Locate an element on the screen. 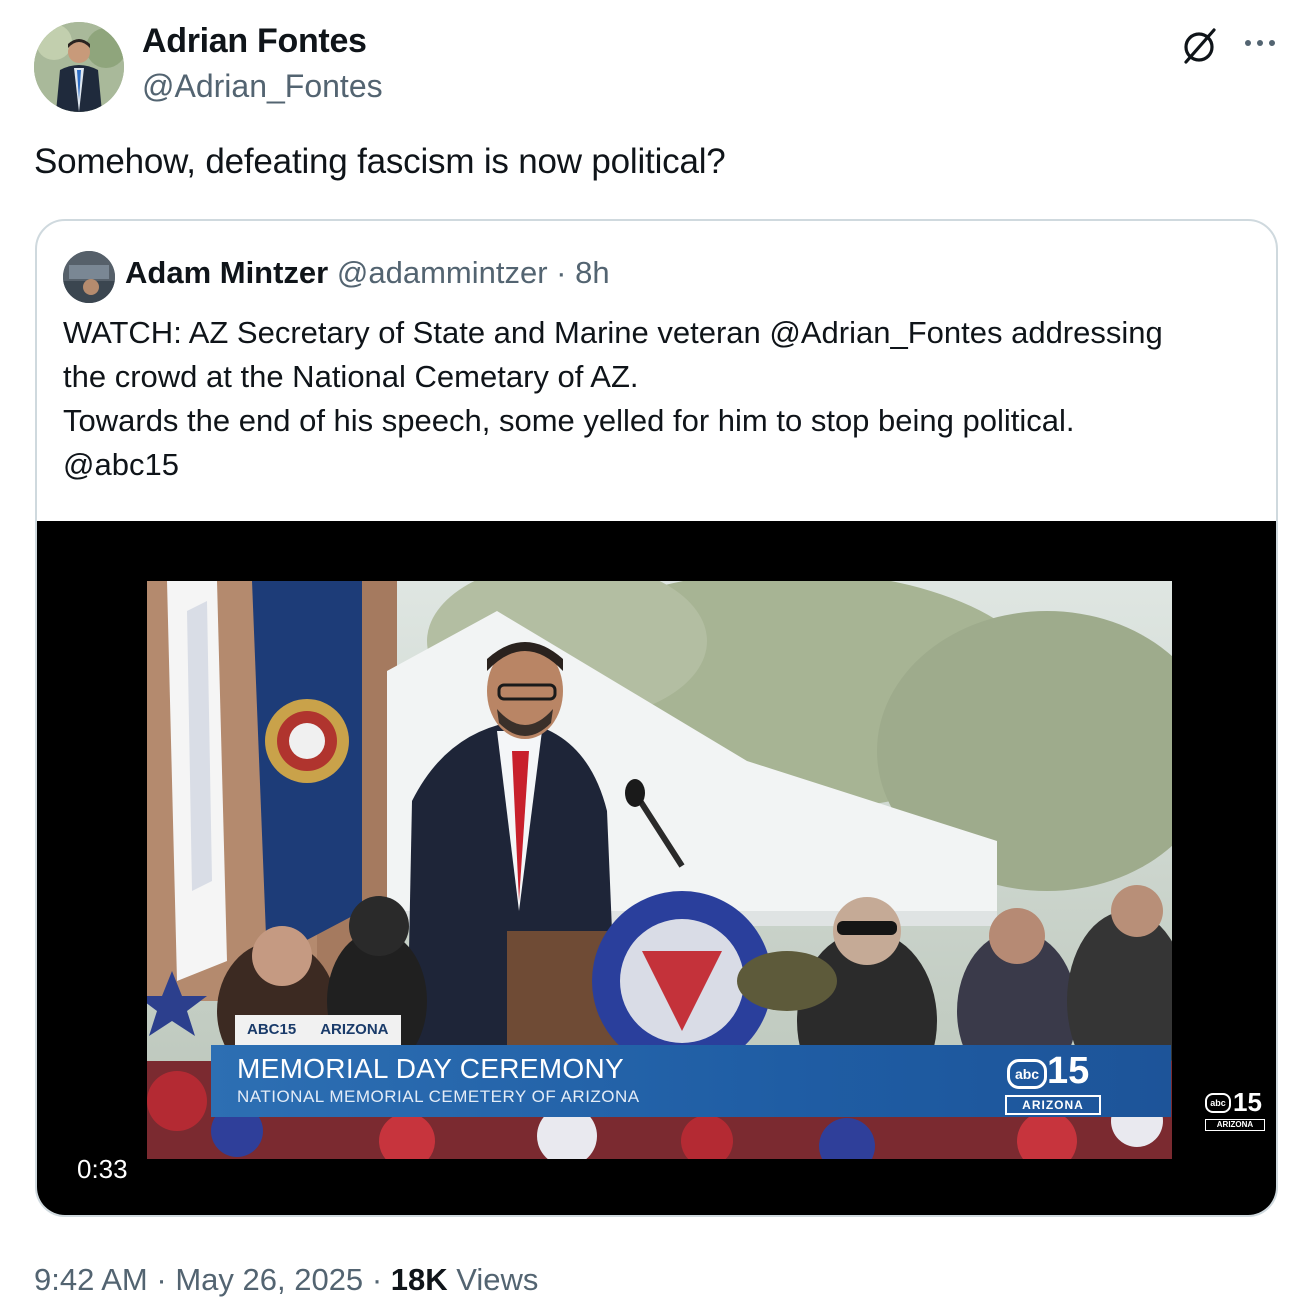 This screenshot has width=1300, height=1314. lower-third-tags: ABC15 ARIZONA is located at coordinates (318, 1030).